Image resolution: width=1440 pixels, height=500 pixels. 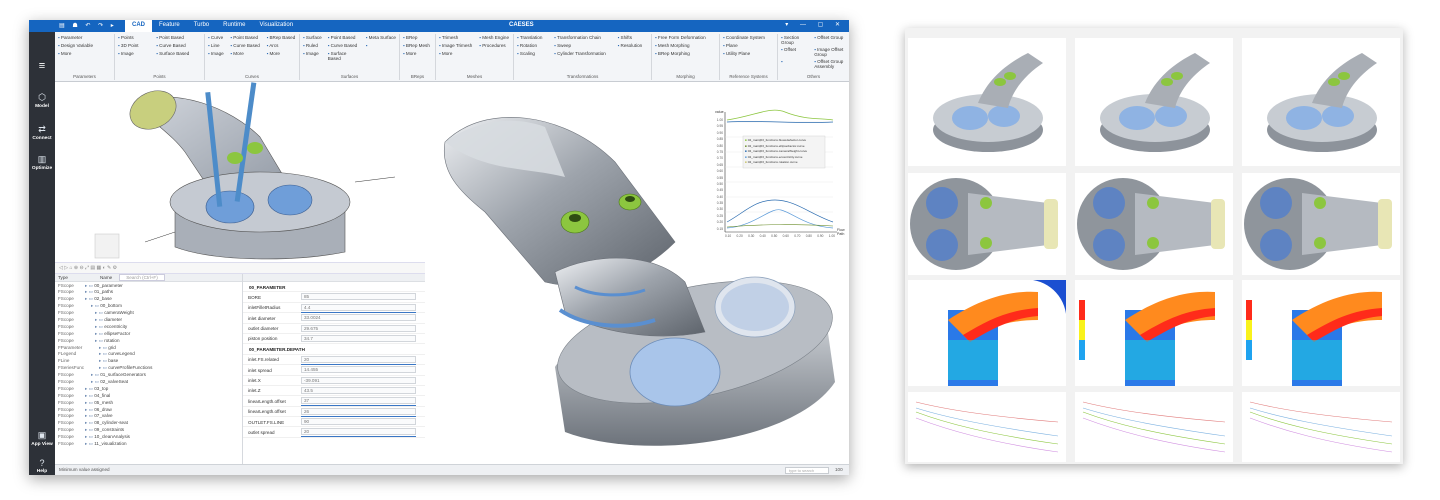 What do you see at coordinates (201, 26) in the screenshot?
I see `tab-turbo: Turbo` at bounding box center [201, 26].